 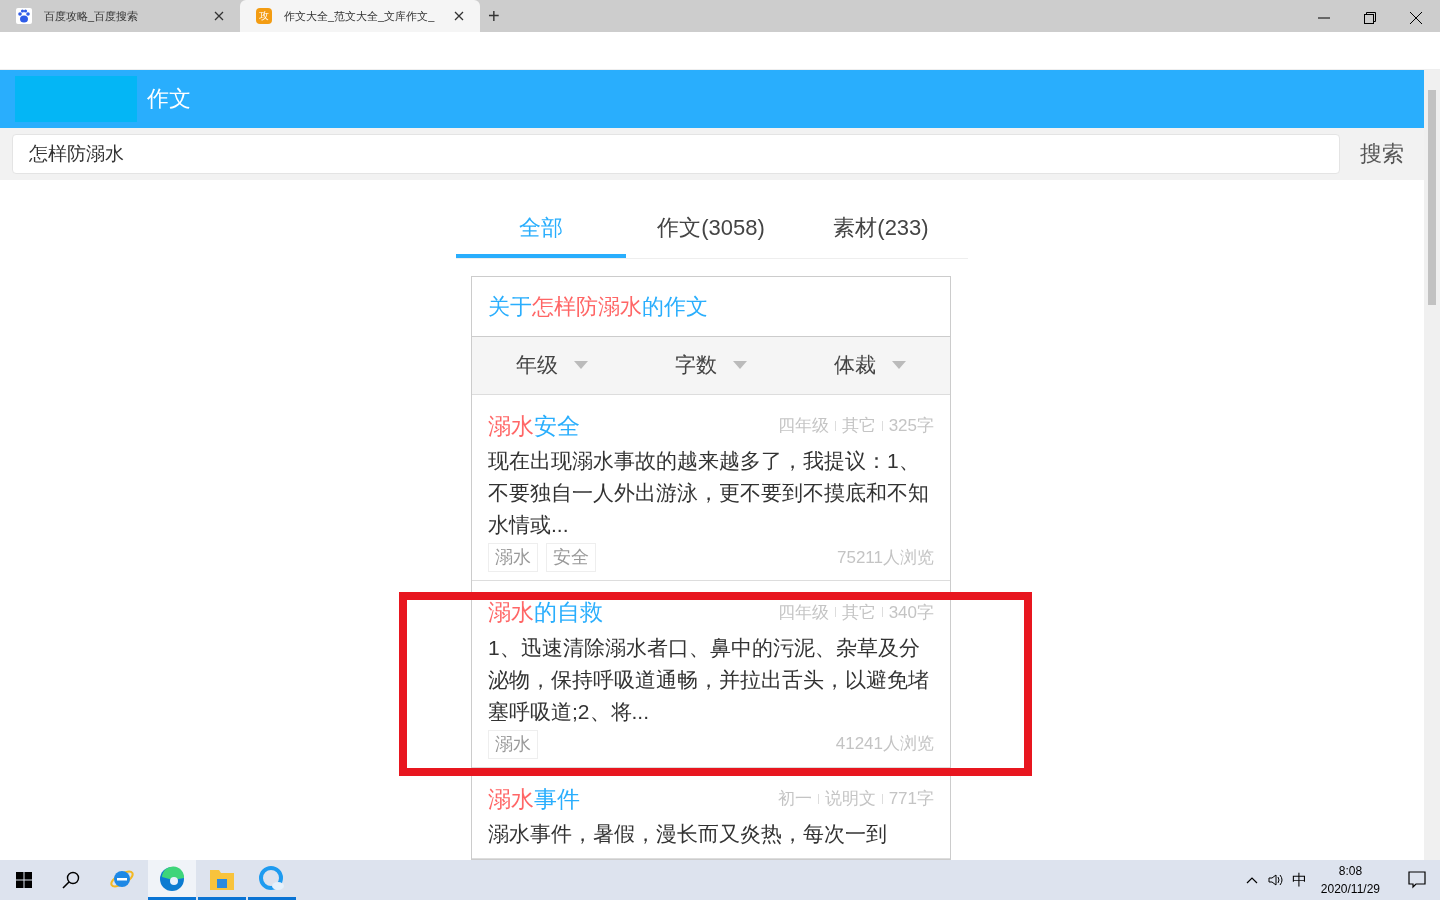 I want to click on notification-icon, so click(x=1417, y=880).